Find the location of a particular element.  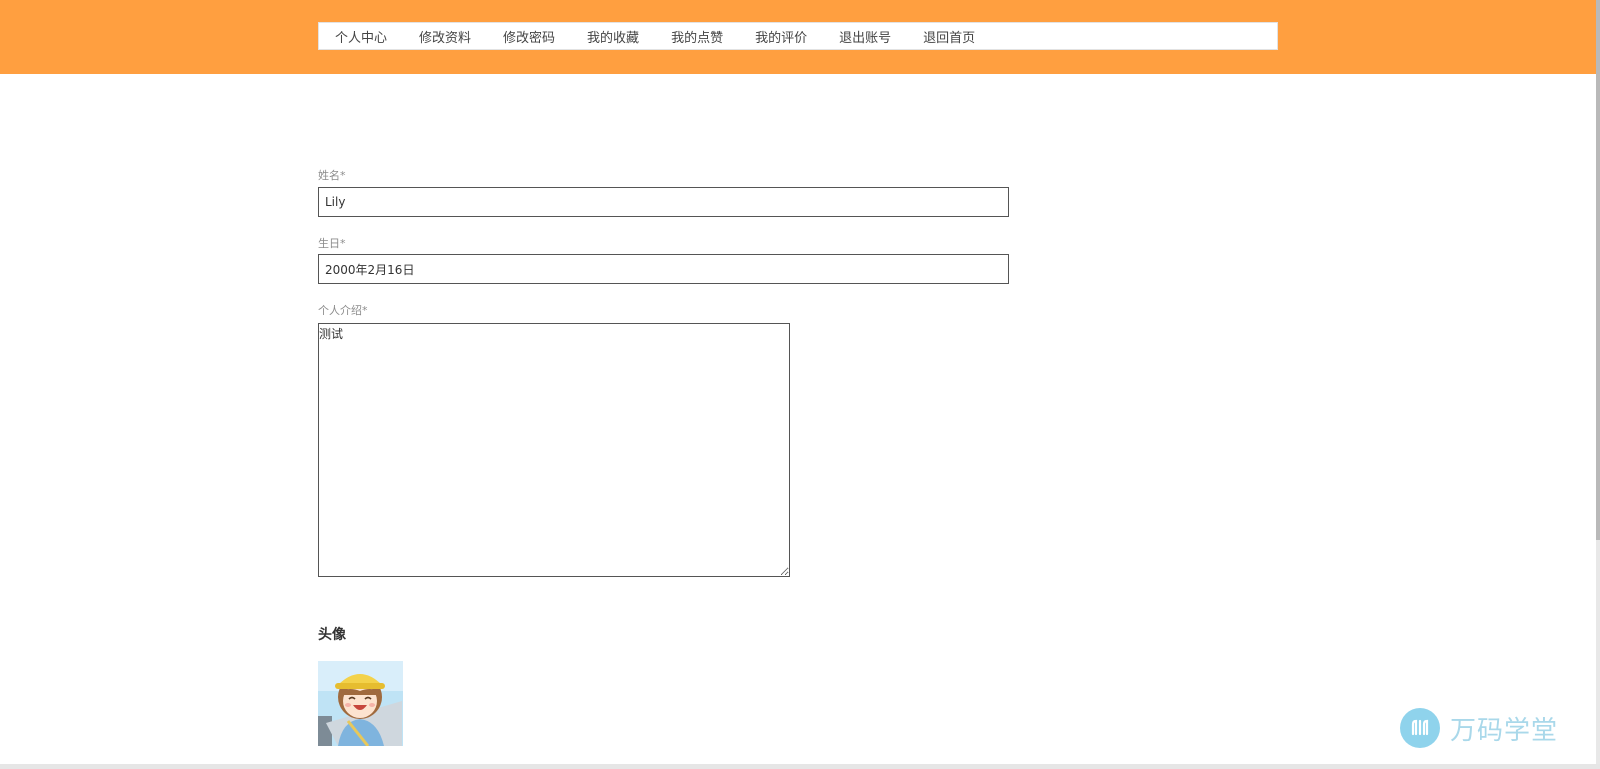

avatar-image is located at coordinates (360, 703).